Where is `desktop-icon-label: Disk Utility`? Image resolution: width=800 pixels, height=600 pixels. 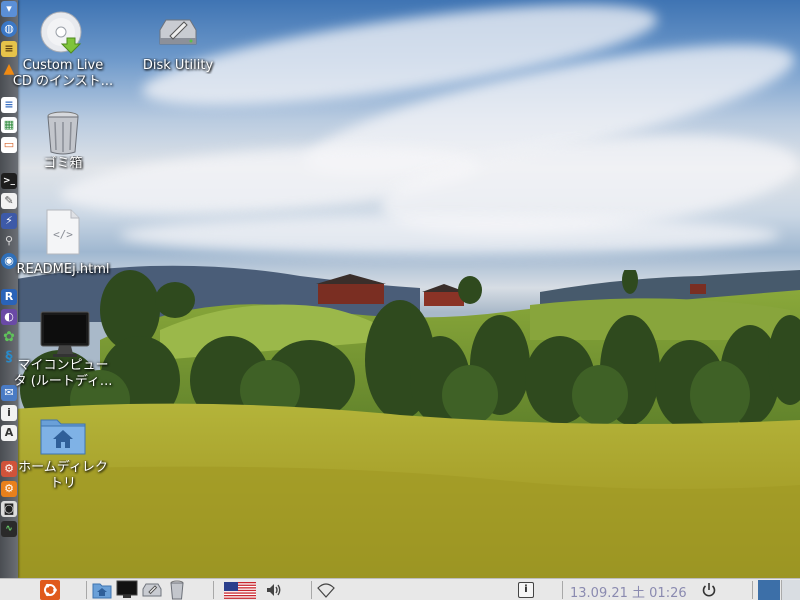 desktop-icon-label: Disk Utility is located at coordinates (178, 65).